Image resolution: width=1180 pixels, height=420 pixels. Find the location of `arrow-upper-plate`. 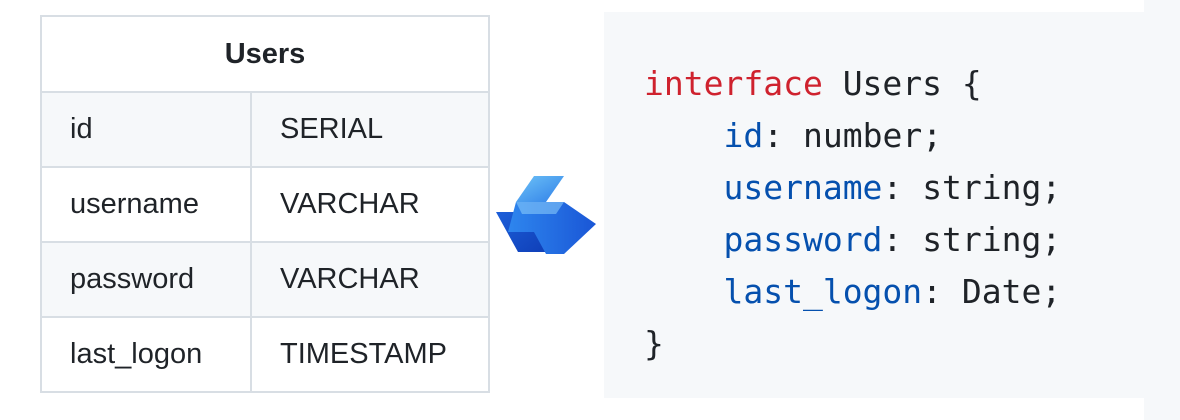

arrow-upper-plate is located at coordinates (540, 189).